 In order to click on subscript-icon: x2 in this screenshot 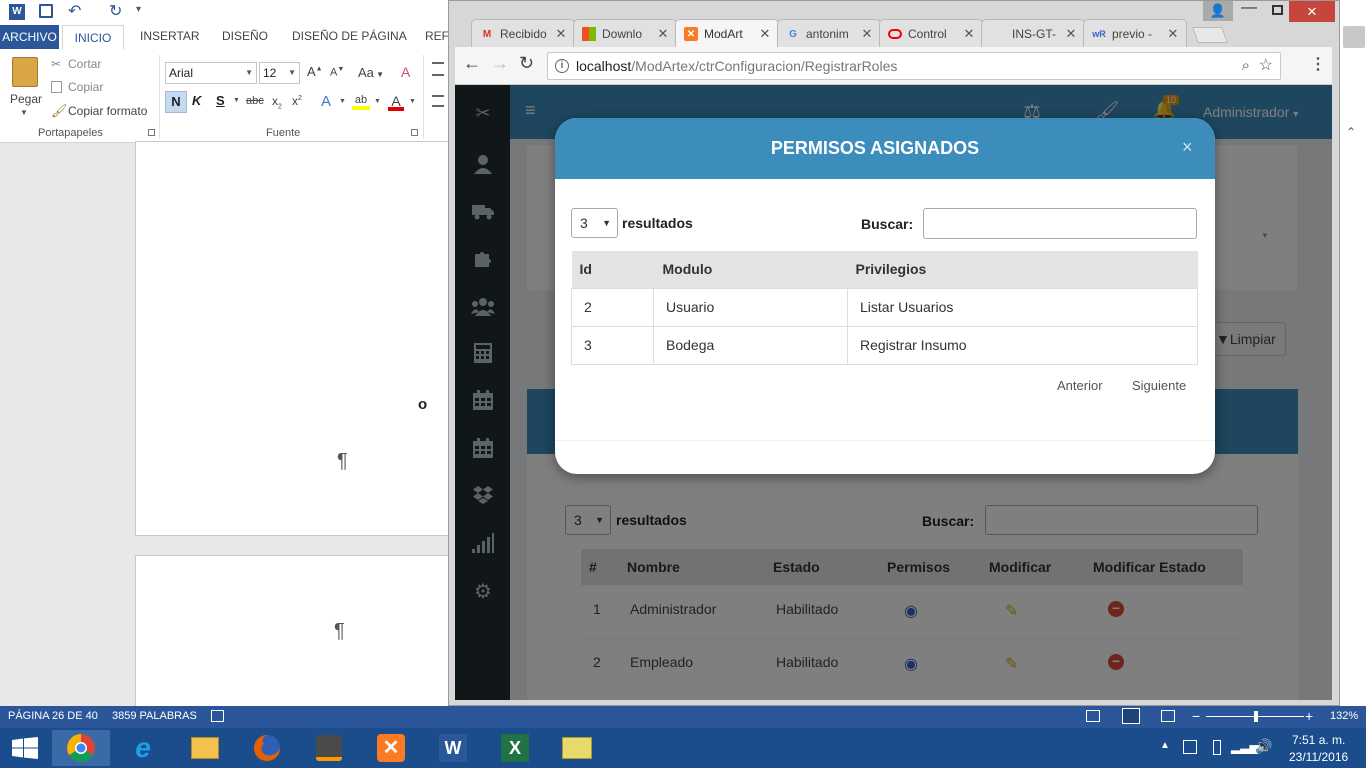, I will do `click(277, 102)`.